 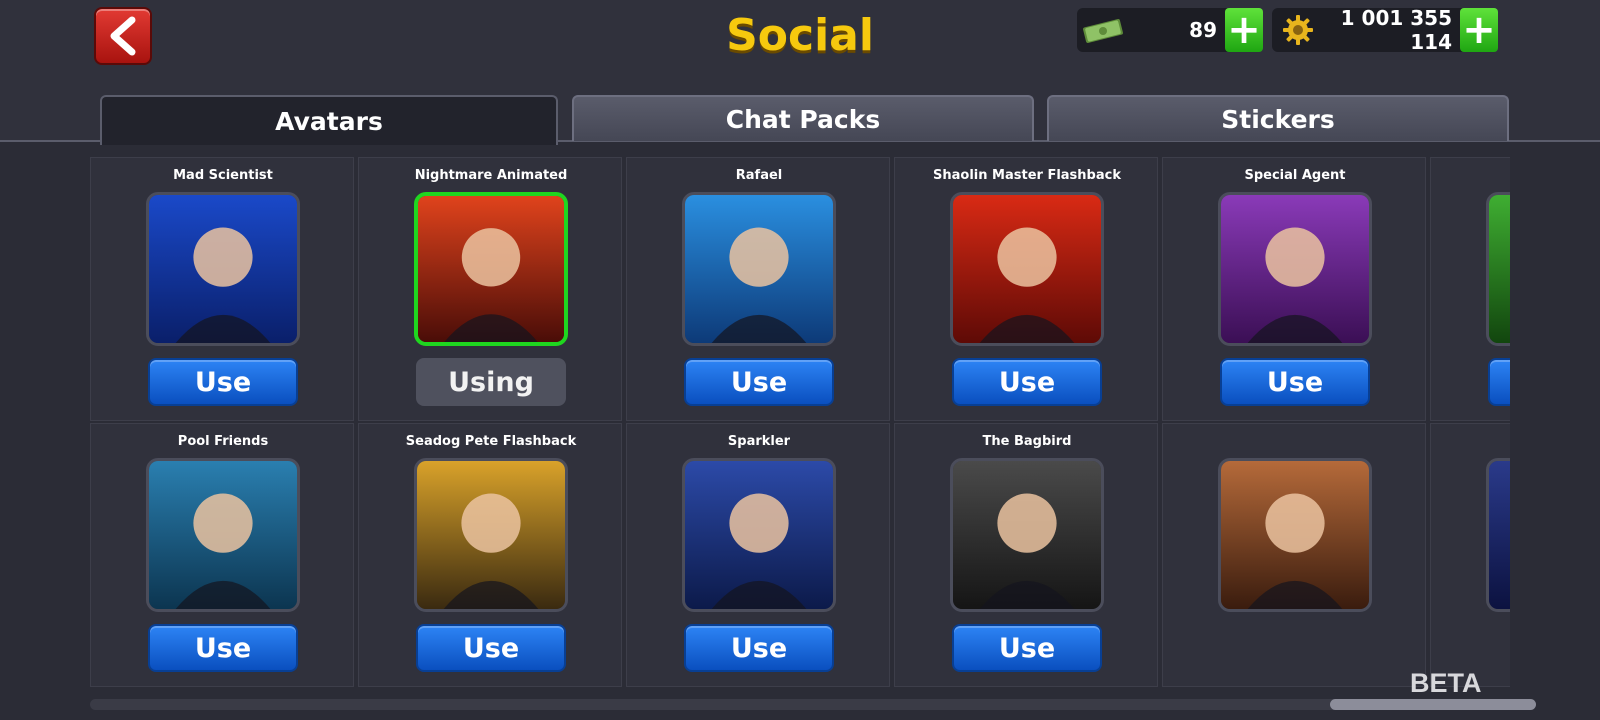 I want to click on using-button: Using, so click(x=491, y=382).